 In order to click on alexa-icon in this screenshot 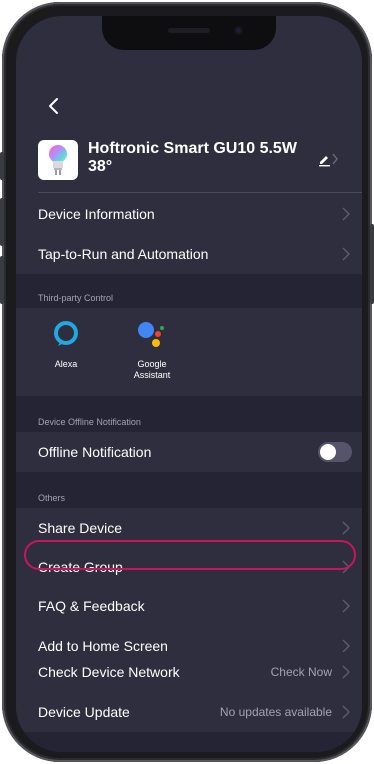, I will do `click(66, 333)`.